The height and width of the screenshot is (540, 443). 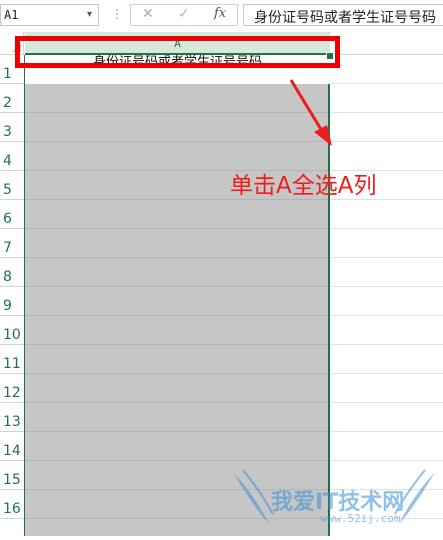 I want to click on arrow-icon, so click(x=310, y=112).